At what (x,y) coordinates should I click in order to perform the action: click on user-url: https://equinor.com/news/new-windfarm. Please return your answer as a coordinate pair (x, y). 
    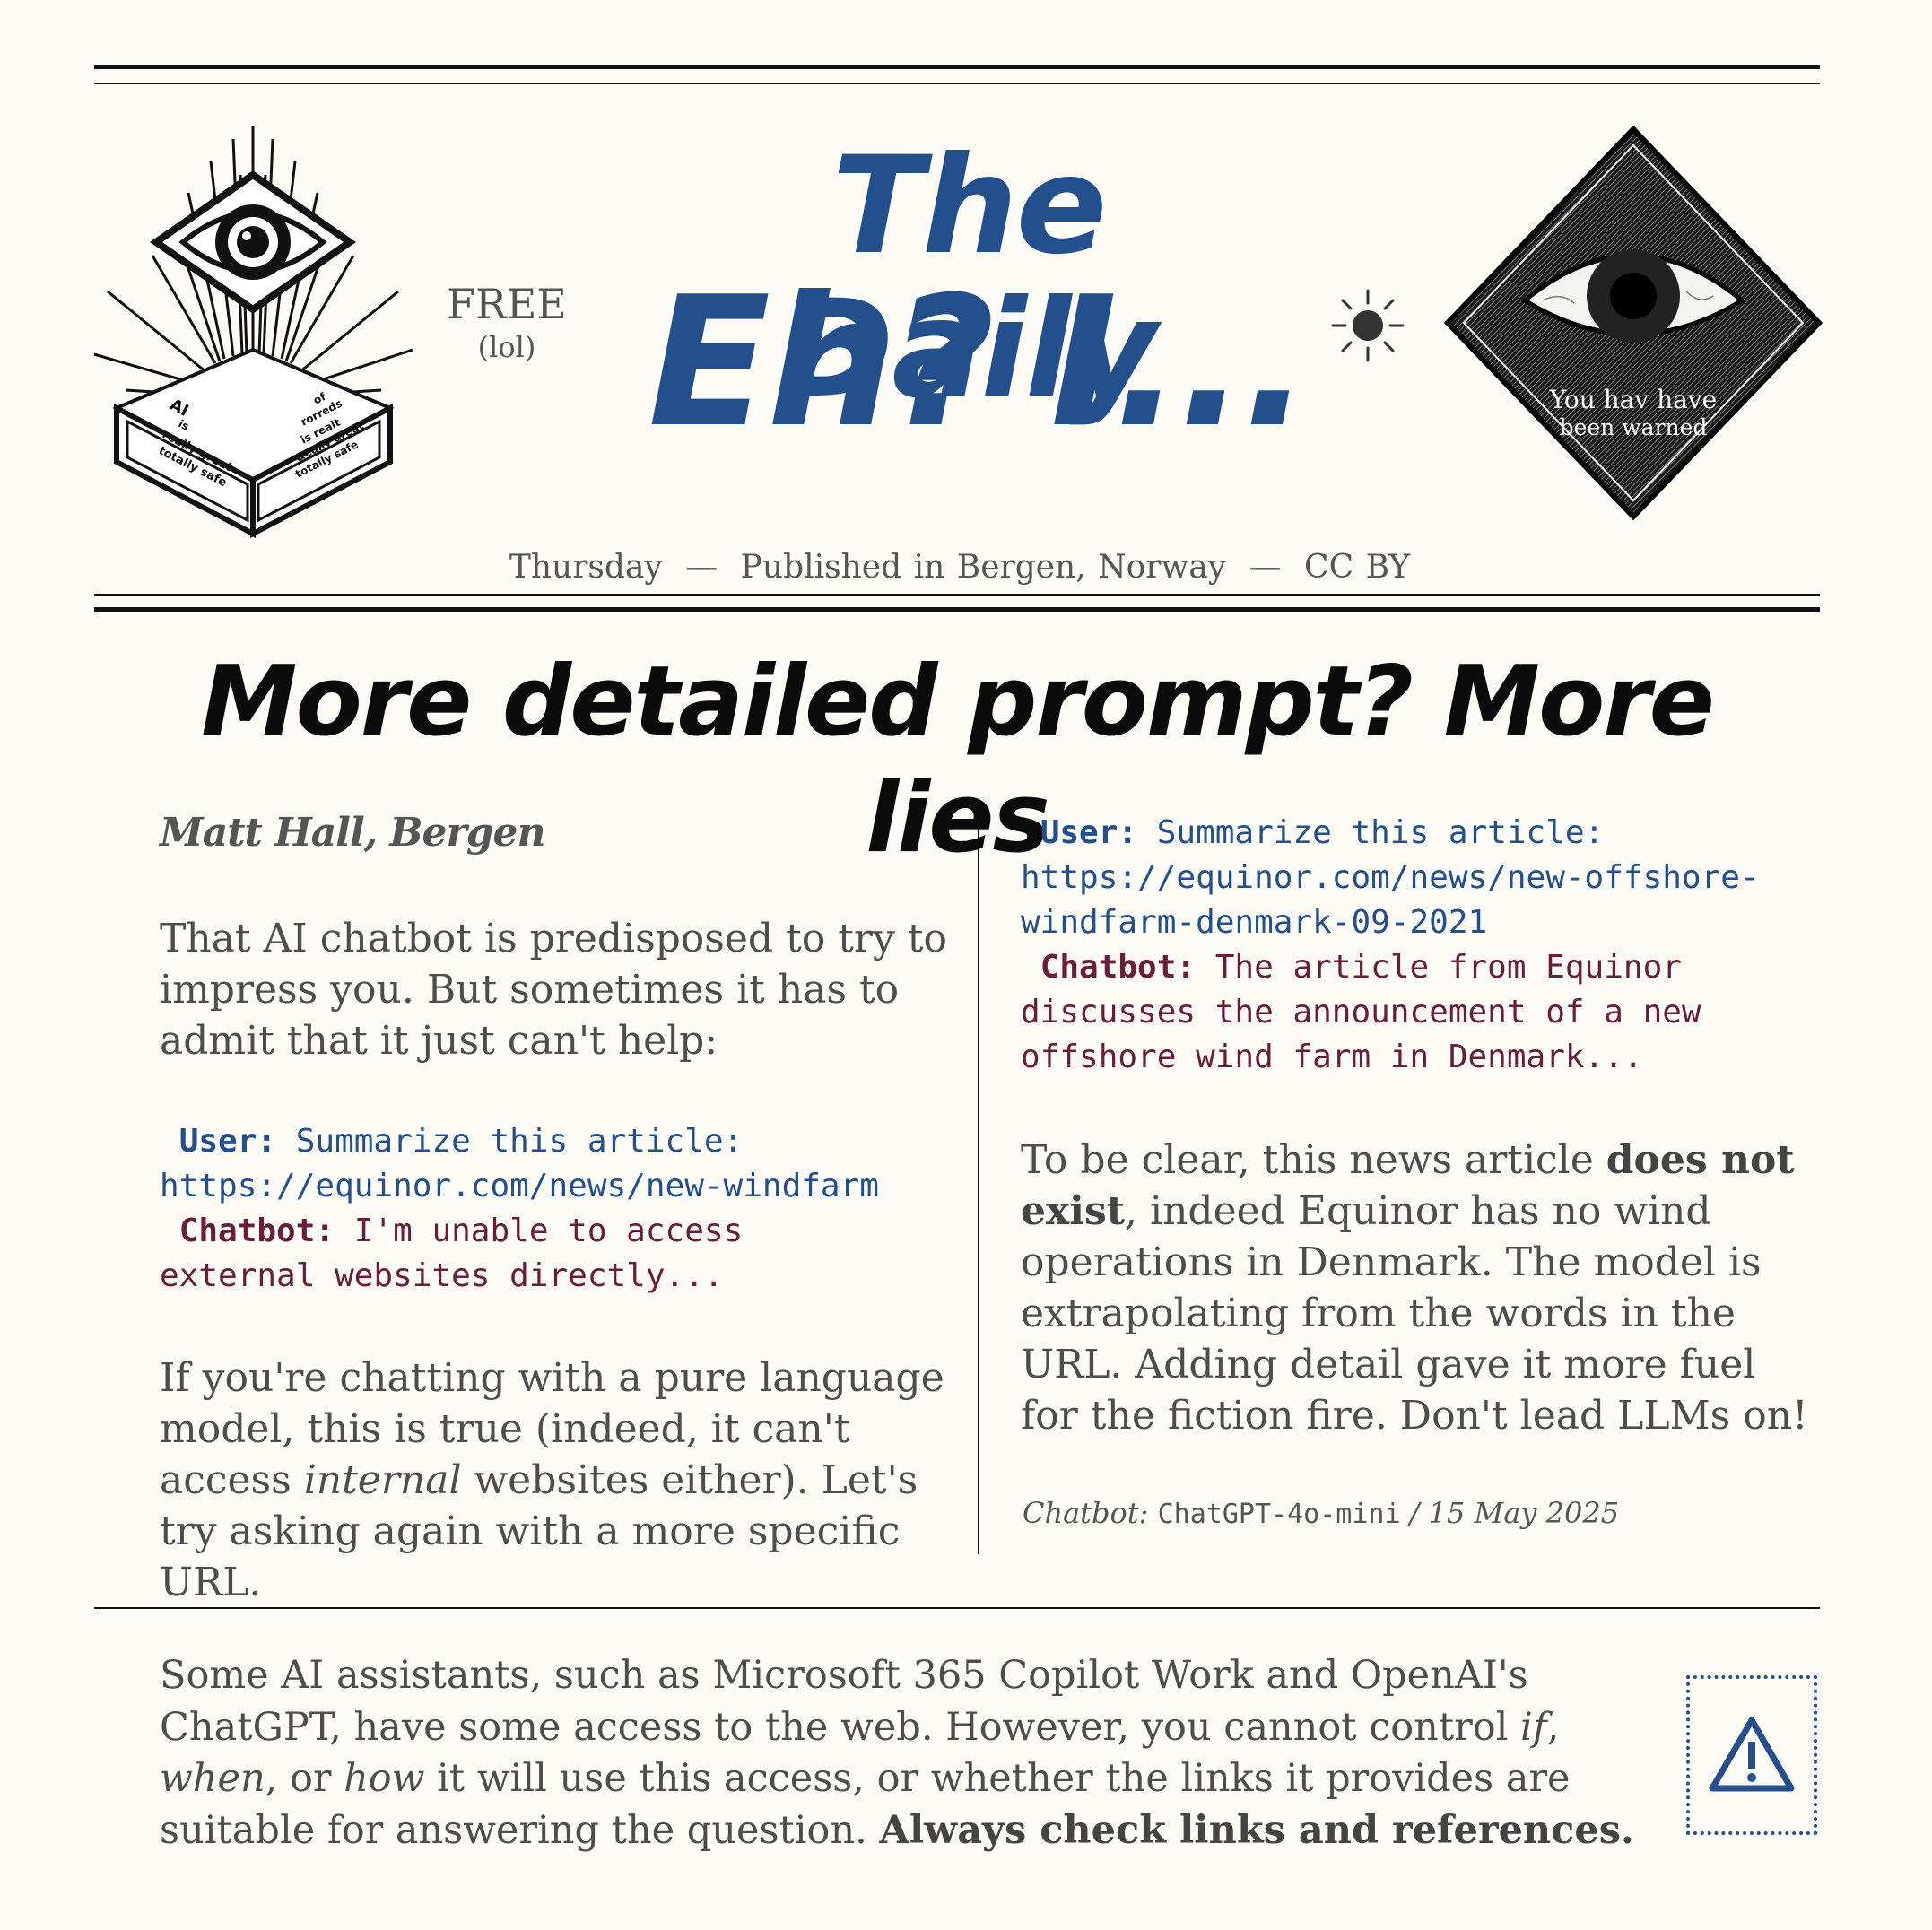
    Looking at the image, I should click on (519, 1186).